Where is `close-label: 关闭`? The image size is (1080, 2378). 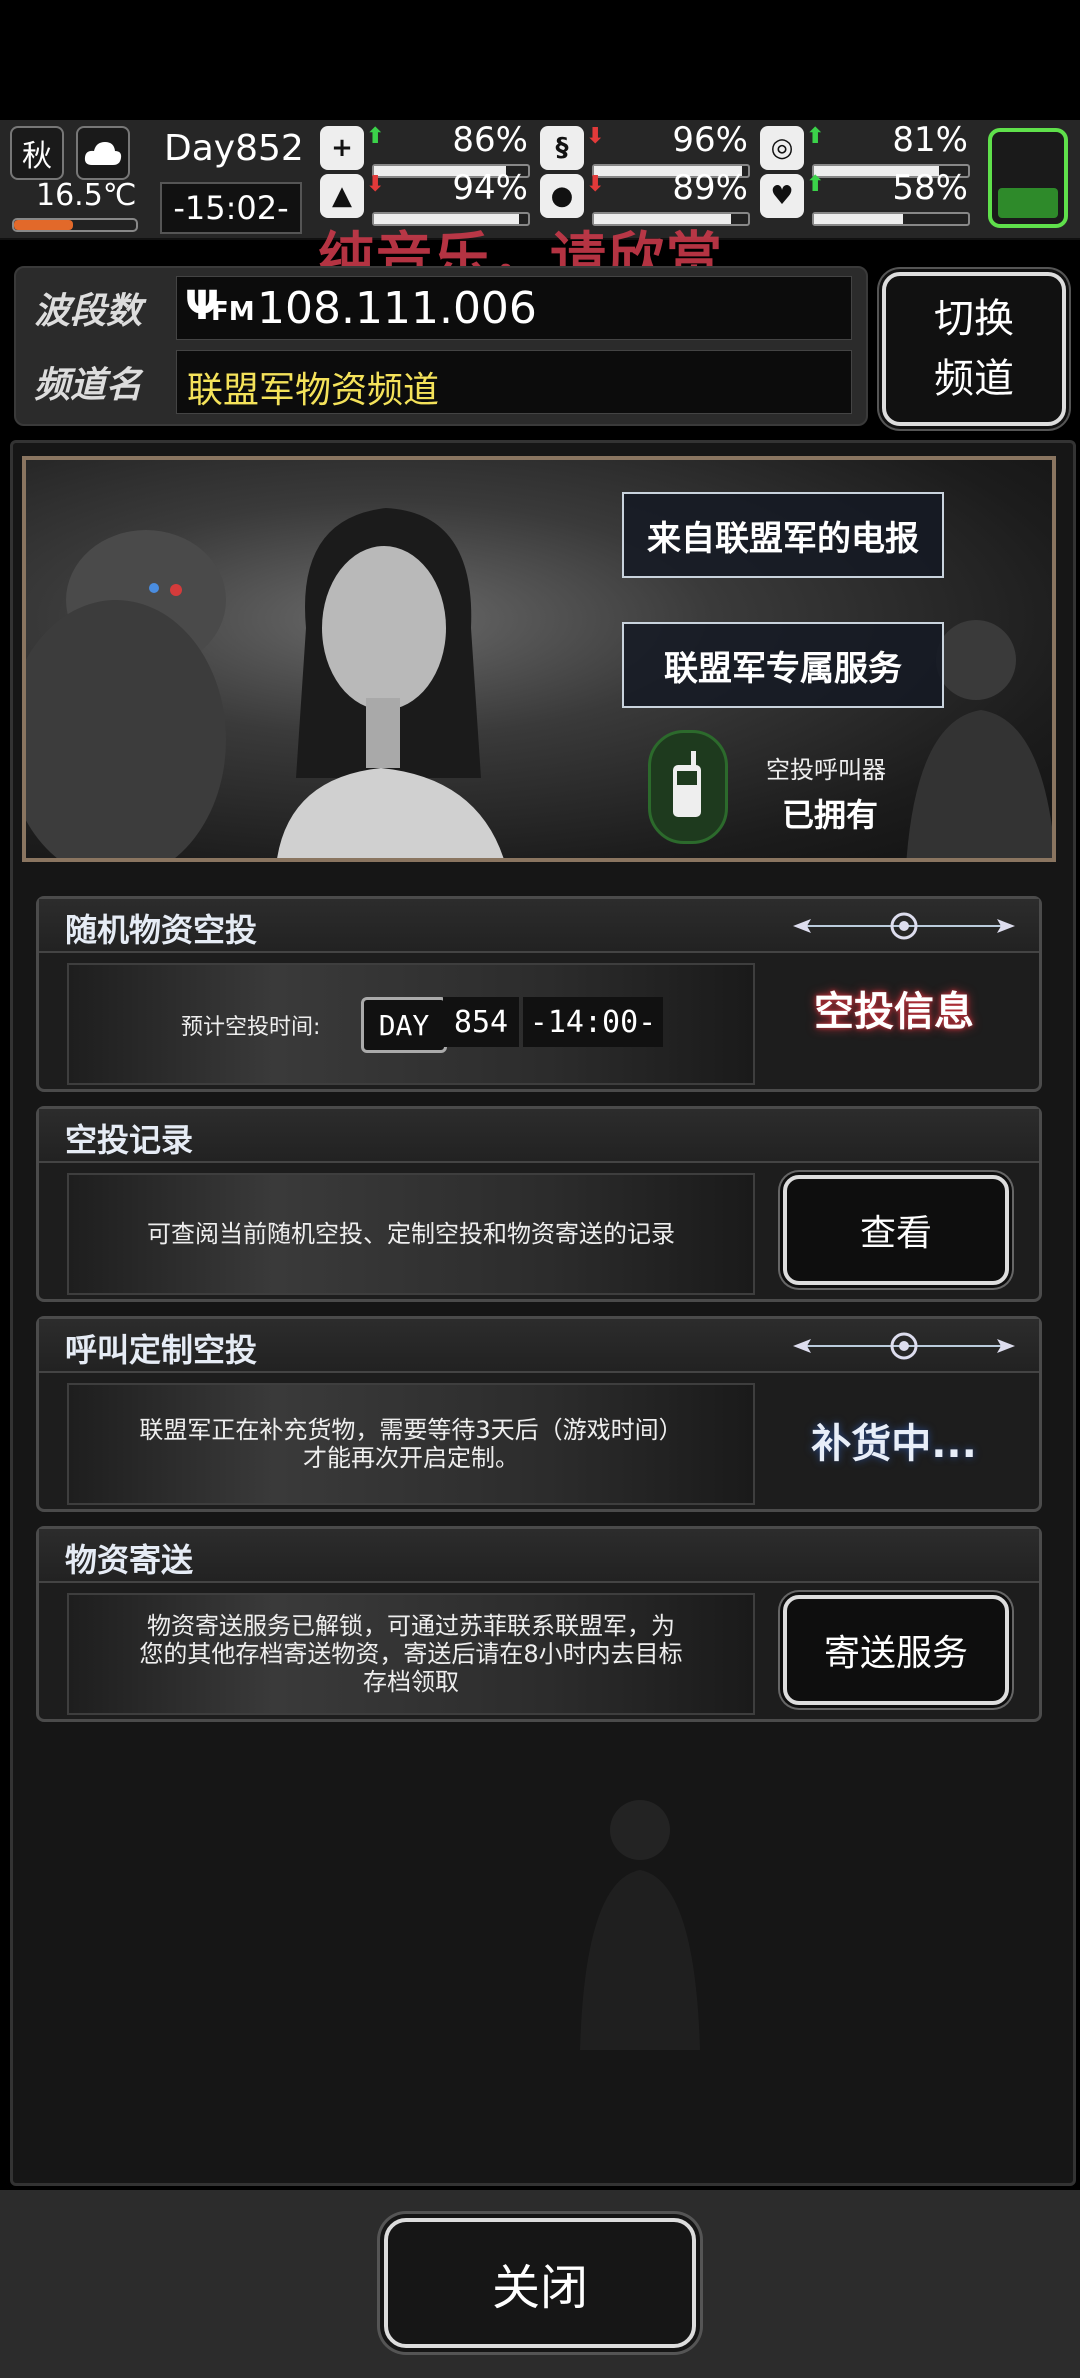 close-label: 关闭 is located at coordinates (539, 2288).